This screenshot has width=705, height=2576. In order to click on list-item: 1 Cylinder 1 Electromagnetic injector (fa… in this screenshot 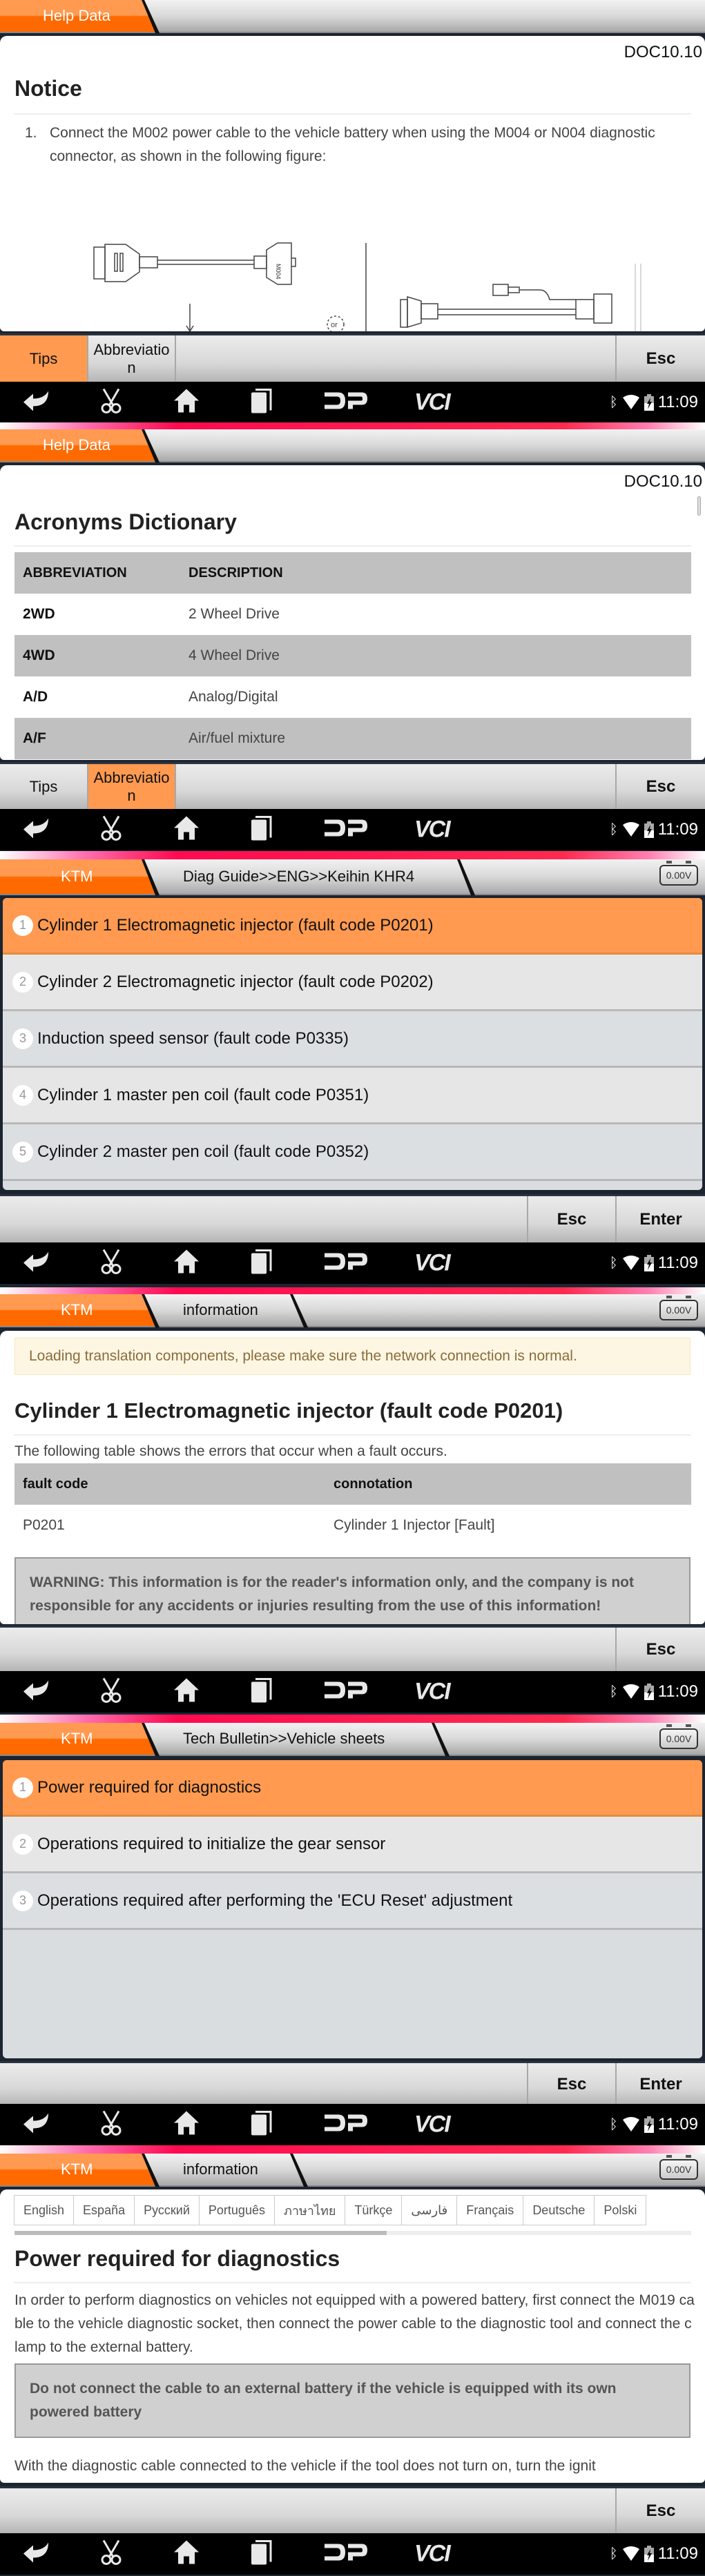, I will do `click(352, 926)`.